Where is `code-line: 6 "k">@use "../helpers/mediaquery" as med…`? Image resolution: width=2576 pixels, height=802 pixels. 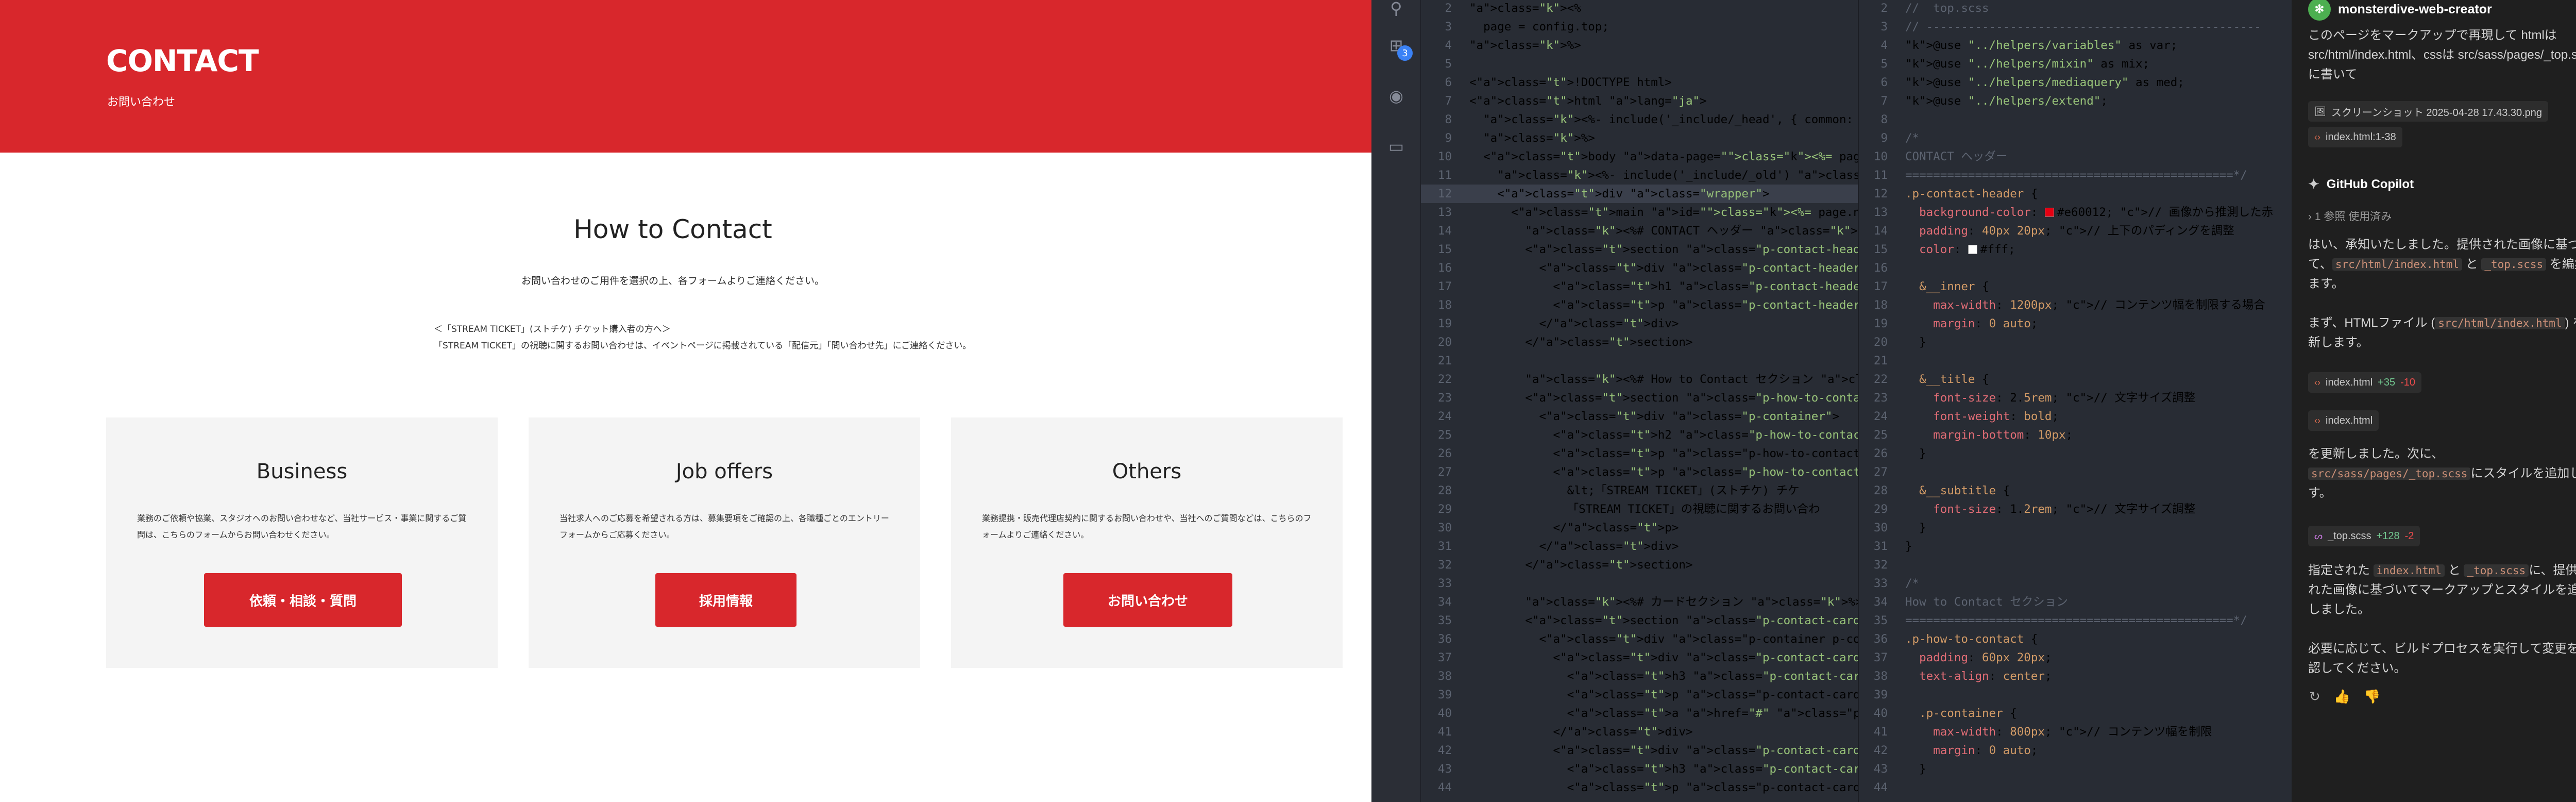 code-line: 6 "k">@use "../helpers/mediaquery" as med… is located at coordinates (2075, 82).